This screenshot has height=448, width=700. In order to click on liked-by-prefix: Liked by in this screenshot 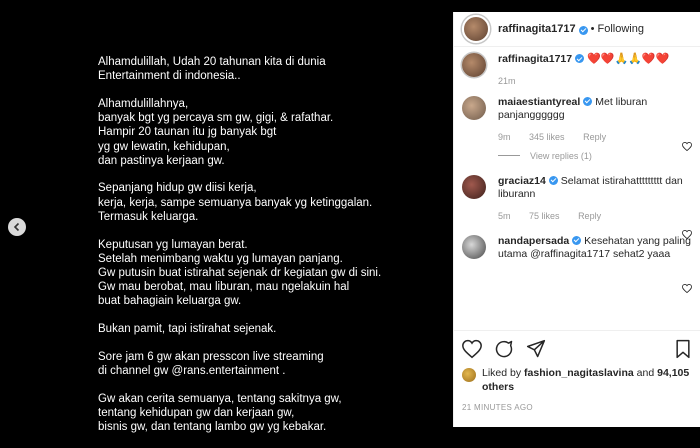, I will do `click(502, 373)`.